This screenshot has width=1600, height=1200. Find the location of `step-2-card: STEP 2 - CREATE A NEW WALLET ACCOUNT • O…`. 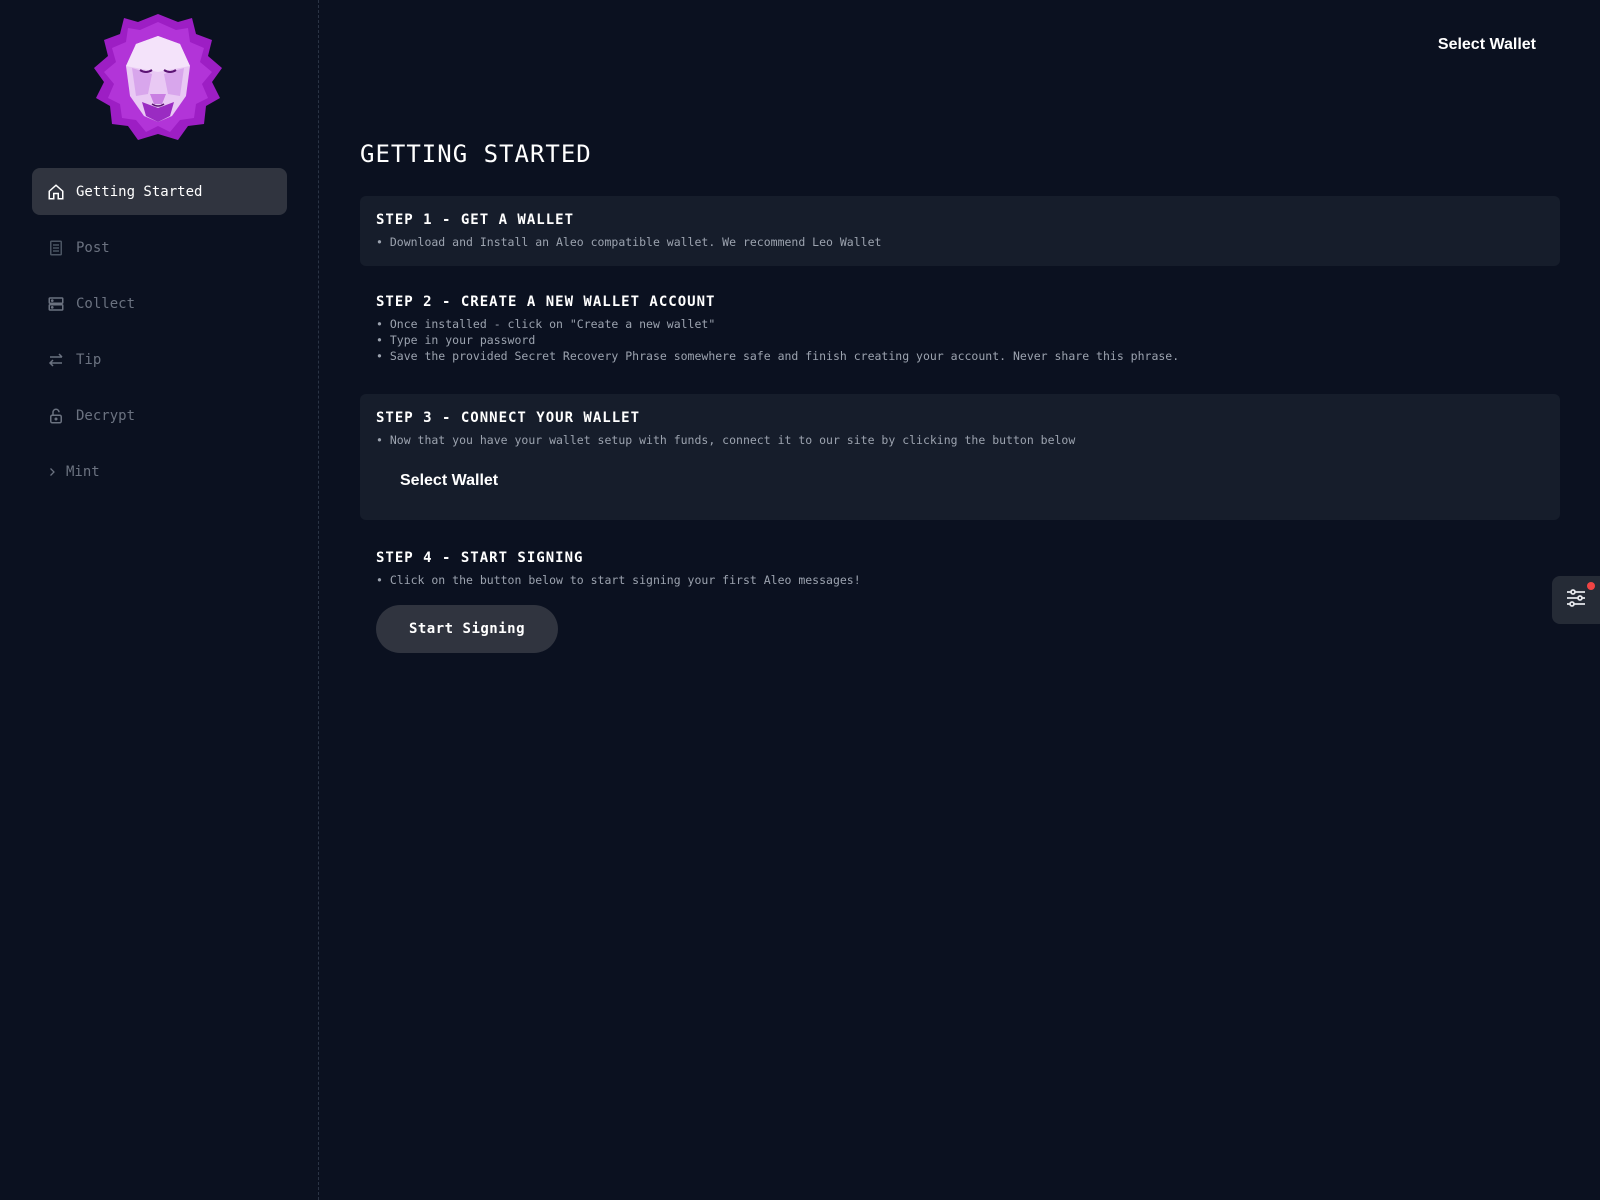

step-2-card: STEP 2 - CREATE A NEW WALLET ACCOUNT • O… is located at coordinates (960, 329).